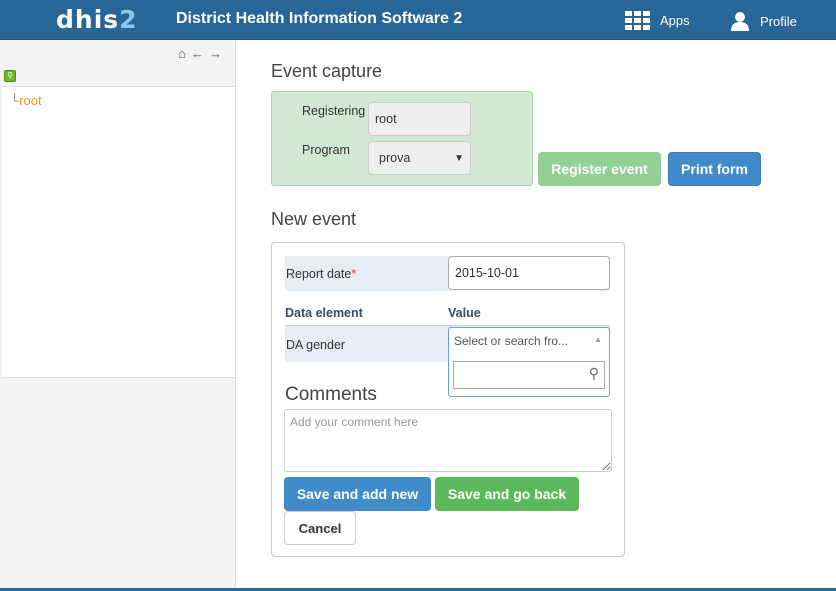  I want to click on tree-nav: ⌂←→, so click(202, 53).